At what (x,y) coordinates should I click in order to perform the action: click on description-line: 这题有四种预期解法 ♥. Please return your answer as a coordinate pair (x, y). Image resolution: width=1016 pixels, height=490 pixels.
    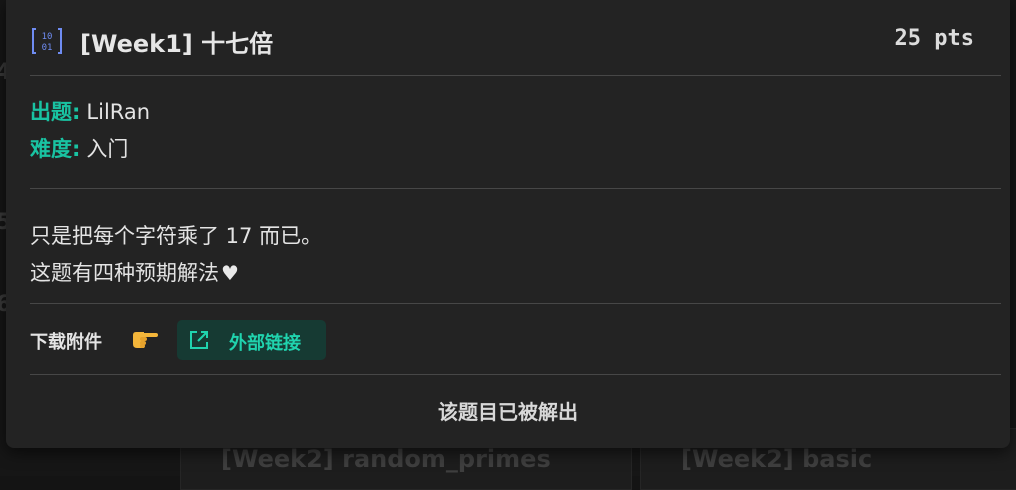
    Looking at the image, I should click on (134, 272).